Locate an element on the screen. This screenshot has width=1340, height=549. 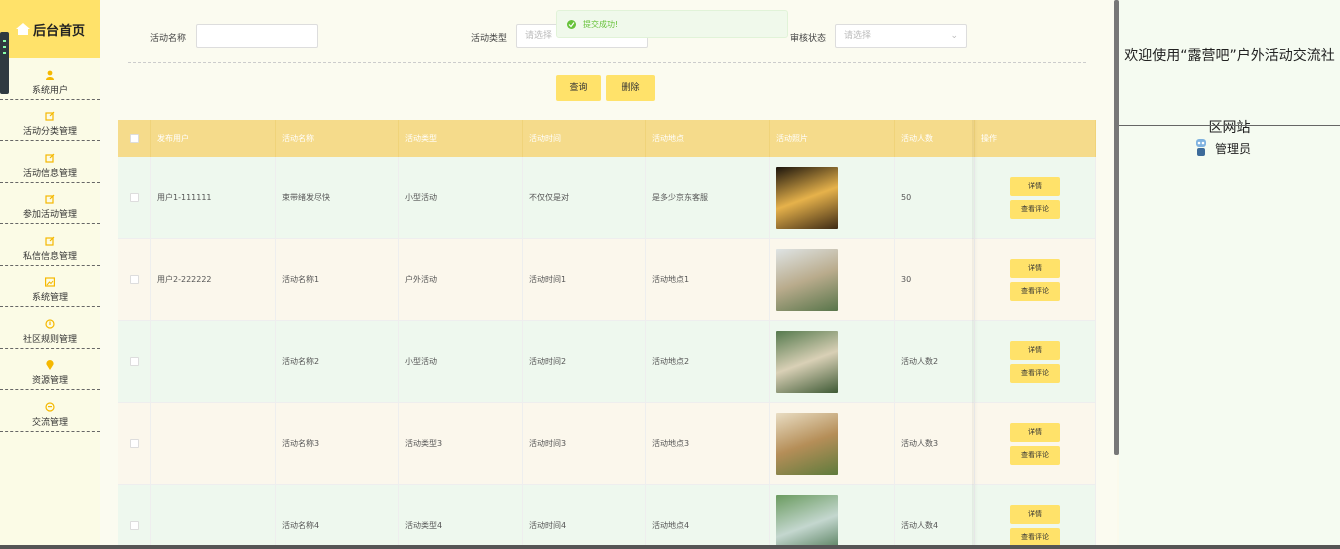
admin-label: 管理员 is located at coordinates (1233, 148).